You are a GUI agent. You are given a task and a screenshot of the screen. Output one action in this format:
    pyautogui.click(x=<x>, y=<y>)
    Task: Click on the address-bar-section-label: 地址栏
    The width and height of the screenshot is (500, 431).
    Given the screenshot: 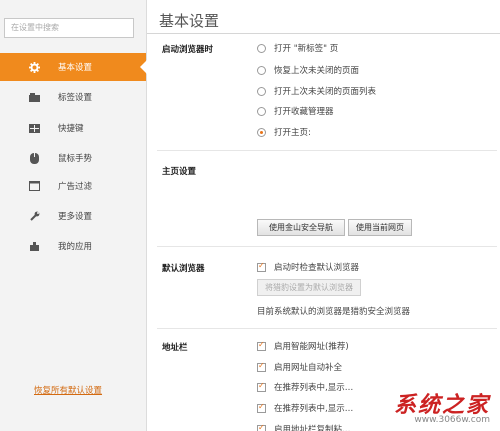 What is the action you would take?
    pyautogui.click(x=175, y=348)
    